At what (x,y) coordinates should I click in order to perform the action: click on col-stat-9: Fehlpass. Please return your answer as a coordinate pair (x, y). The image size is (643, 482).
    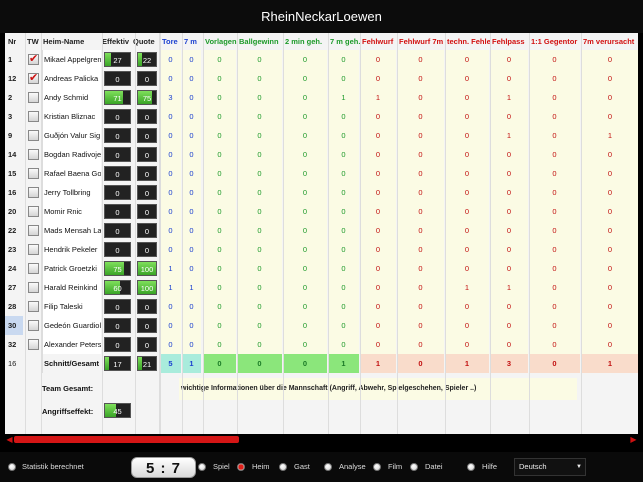
    Looking at the image, I should click on (510, 41).